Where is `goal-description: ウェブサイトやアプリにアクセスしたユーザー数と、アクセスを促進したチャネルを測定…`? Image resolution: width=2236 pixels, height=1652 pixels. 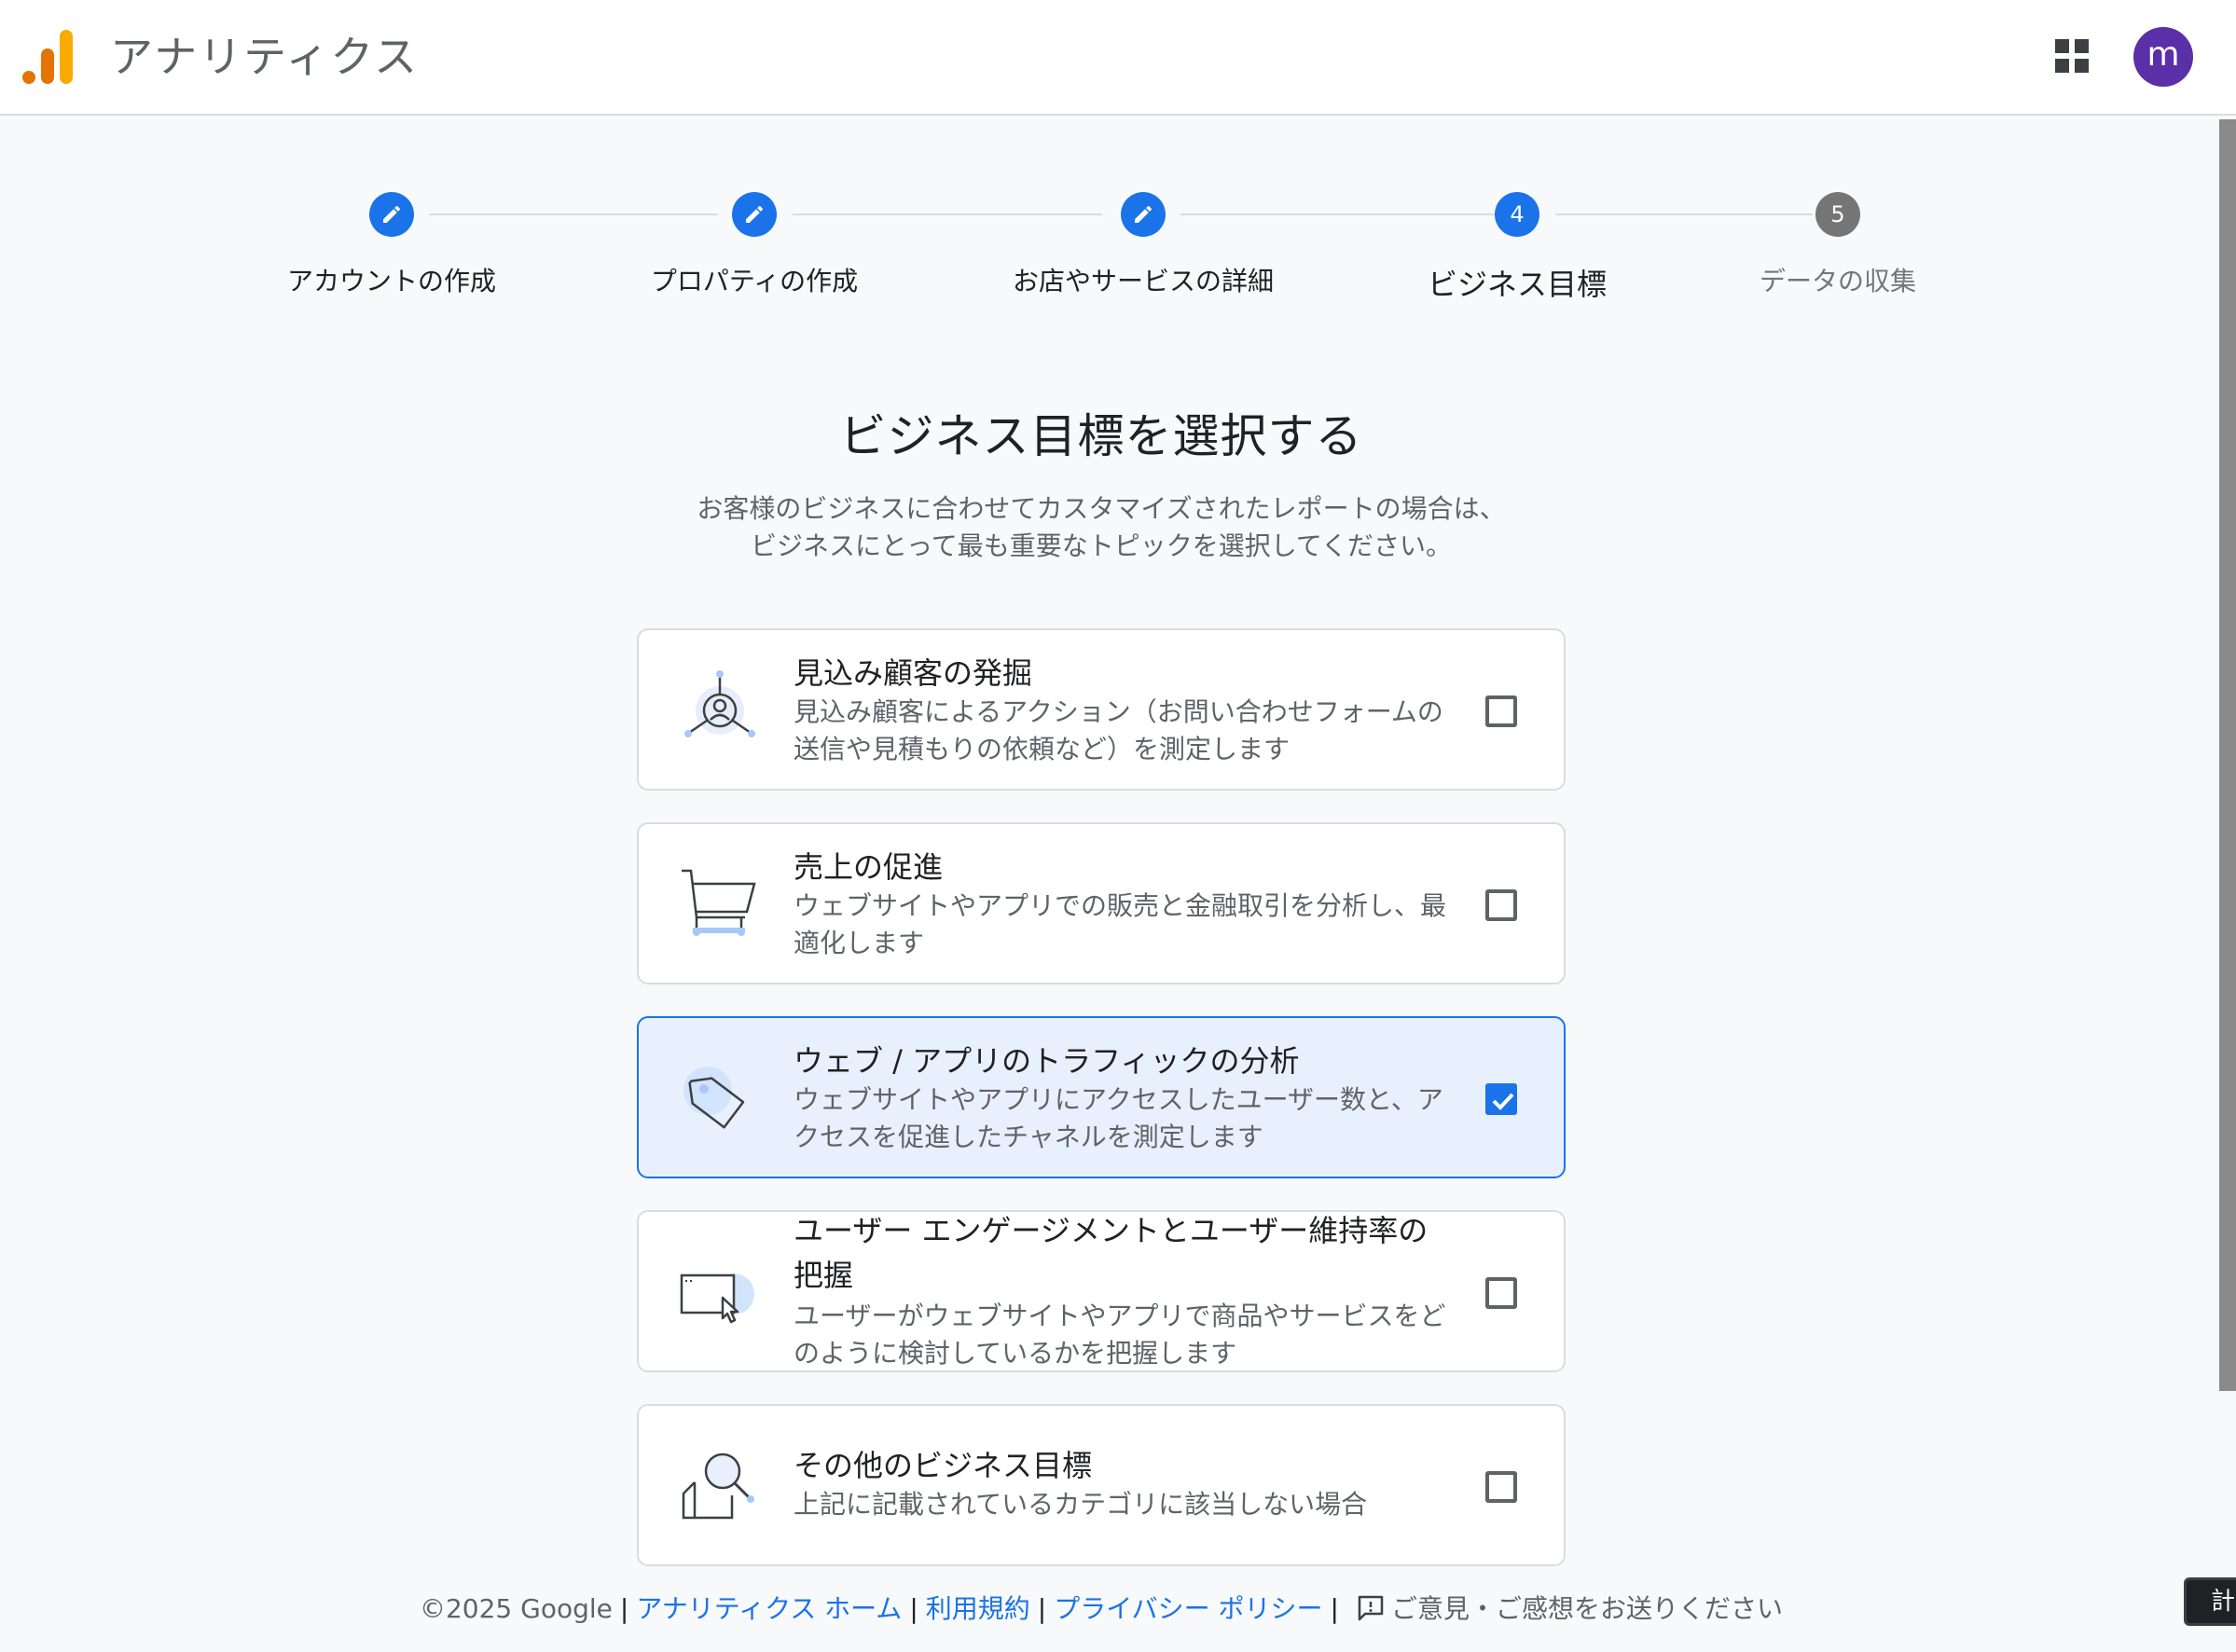
goal-description: ウェブサイトやアプリにアクセスしたユーザー数と、アクセスを促進したチャネルを測定… is located at coordinates (1118, 1118).